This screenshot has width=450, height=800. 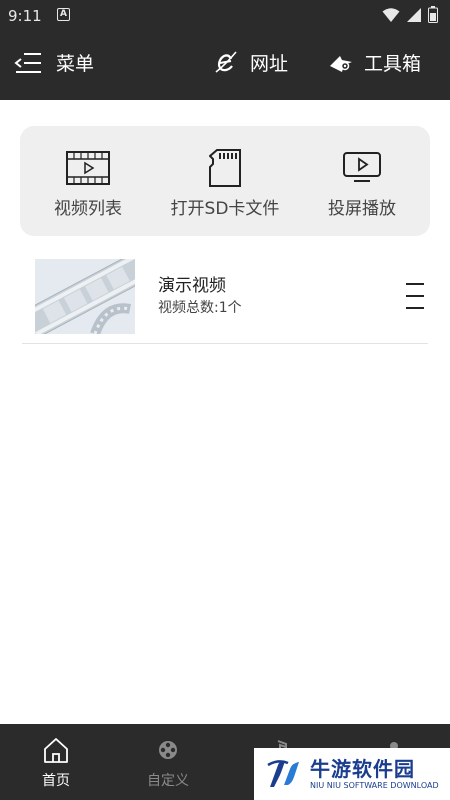 I want to click on video-list-item: 演示视频 视频总数:1个, so click(x=225, y=298).